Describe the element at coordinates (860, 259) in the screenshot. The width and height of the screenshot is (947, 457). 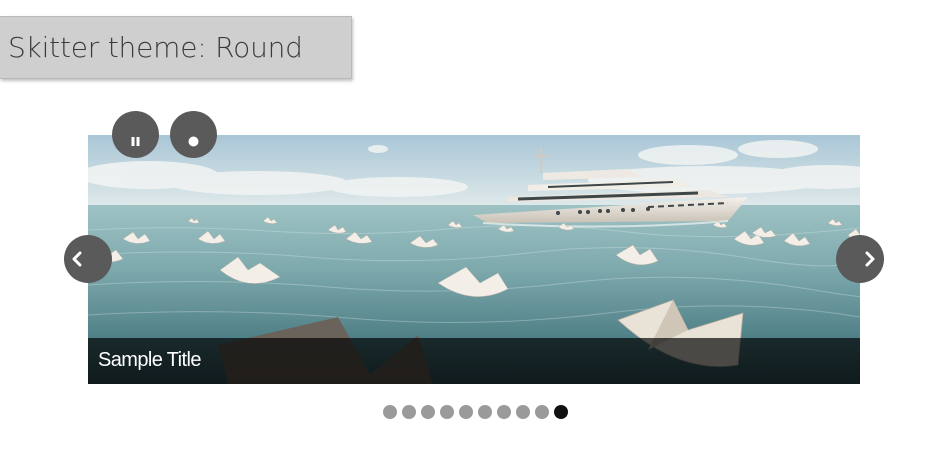
I see `next-slide-button` at that location.